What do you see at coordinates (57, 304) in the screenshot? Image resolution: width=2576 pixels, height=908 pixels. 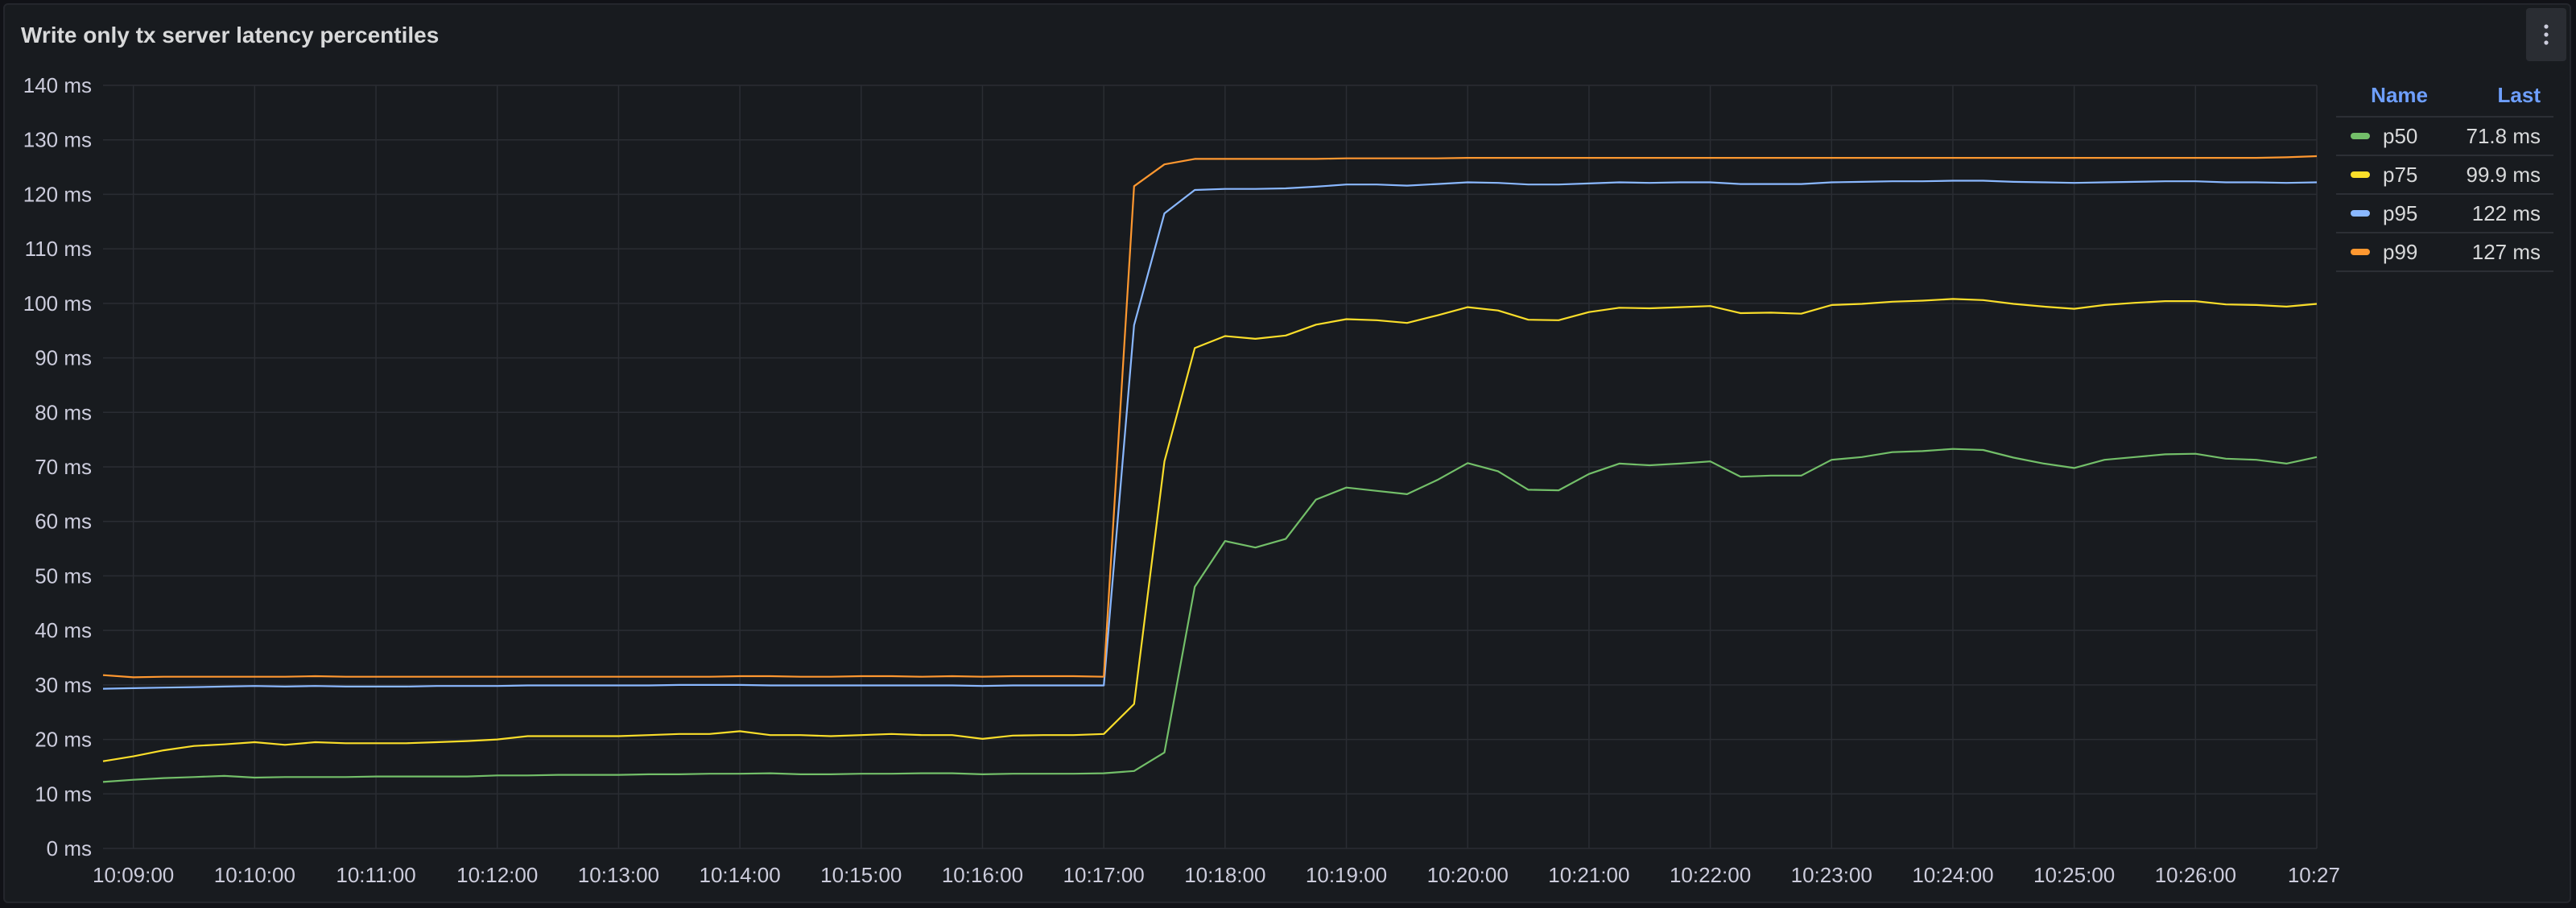 I see `y-tick-label: 100 ms` at bounding box center [57, 304].